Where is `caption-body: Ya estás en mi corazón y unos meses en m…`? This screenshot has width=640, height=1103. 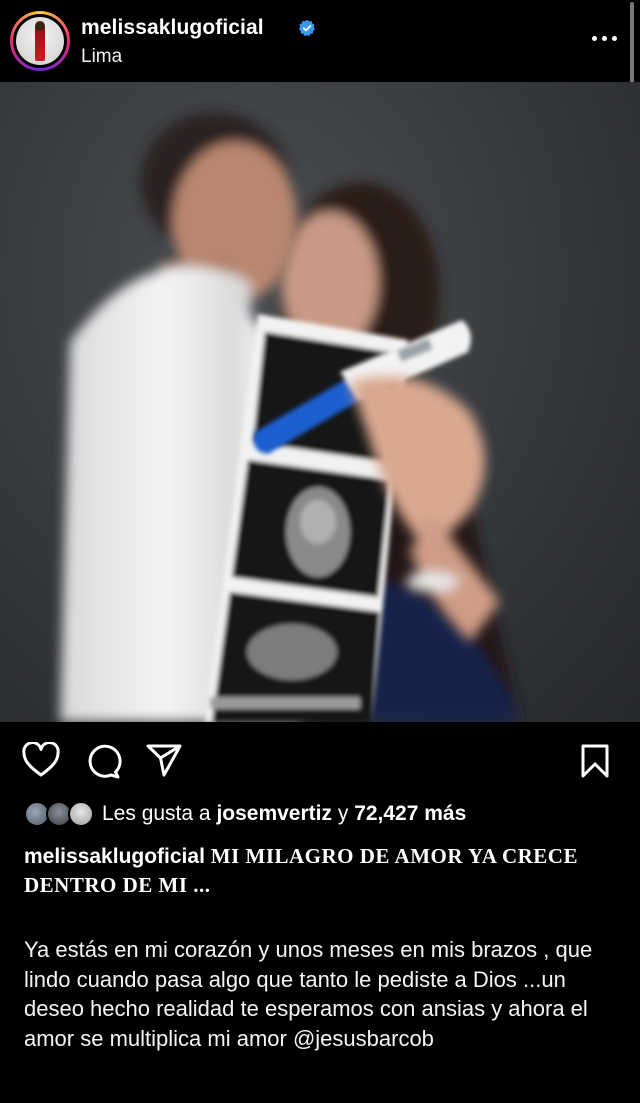 caption-body: Ya estás en mi corazón y unos meses en m… is located at coordinates (308, 994).